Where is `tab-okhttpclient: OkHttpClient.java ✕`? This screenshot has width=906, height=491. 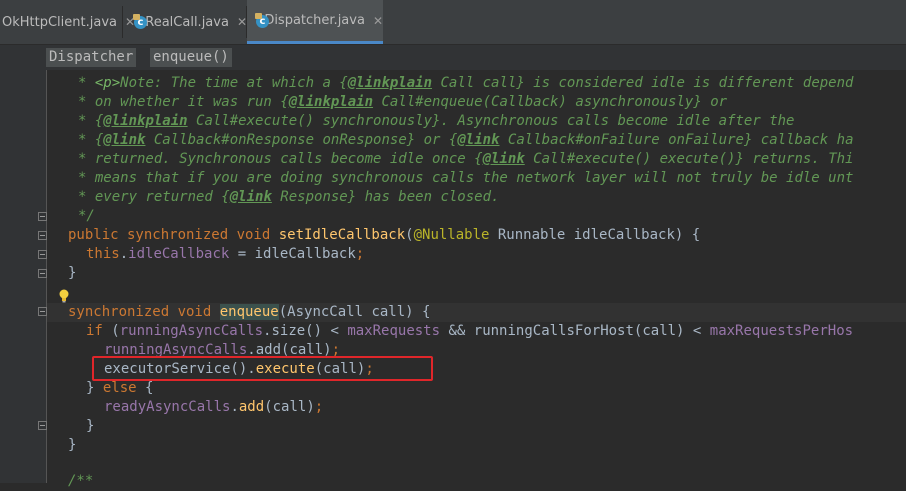
tab-okhttpclient: OkHttpClient.java ✕ is located at coordinates (67, 22).